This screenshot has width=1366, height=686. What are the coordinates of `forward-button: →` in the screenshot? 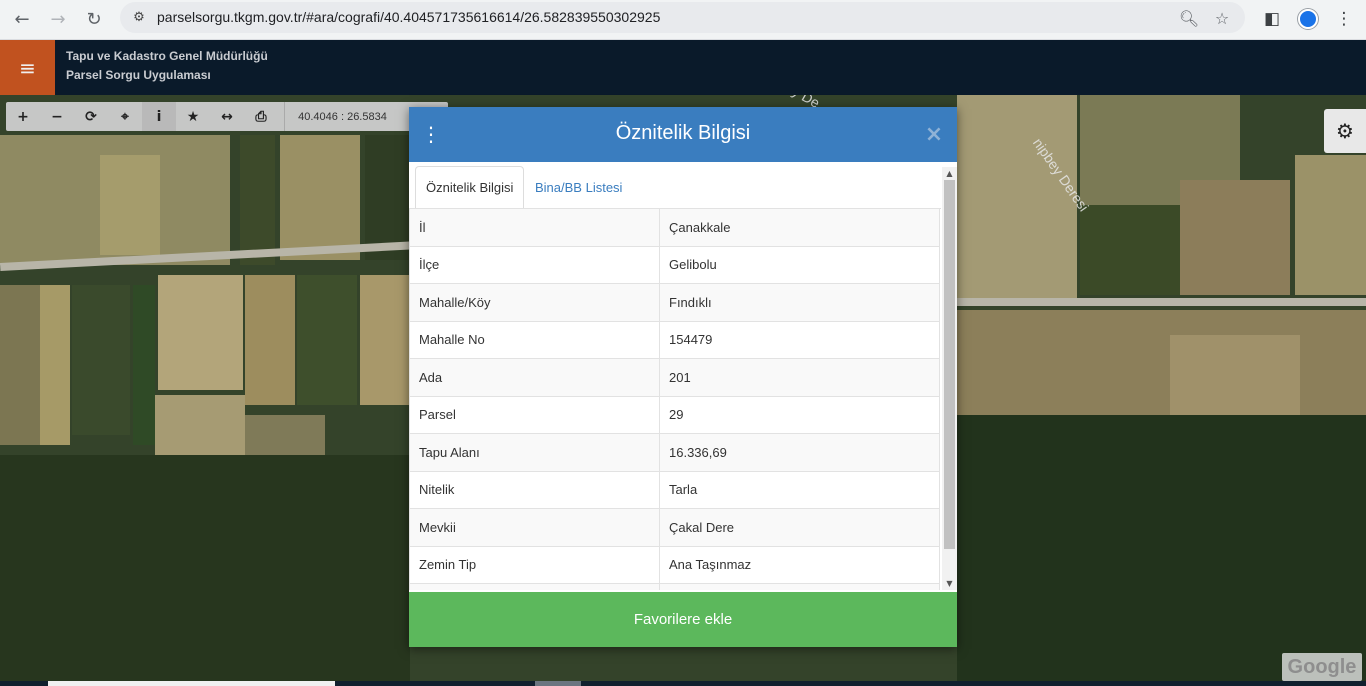 It's located at (58, 19).